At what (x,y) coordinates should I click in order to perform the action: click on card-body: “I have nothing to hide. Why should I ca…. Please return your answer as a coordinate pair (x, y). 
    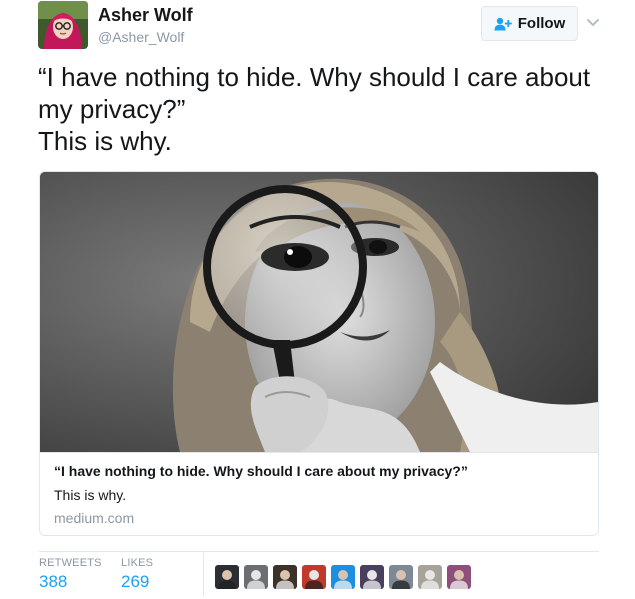
    Looking at the image, I should click on (319, 493).